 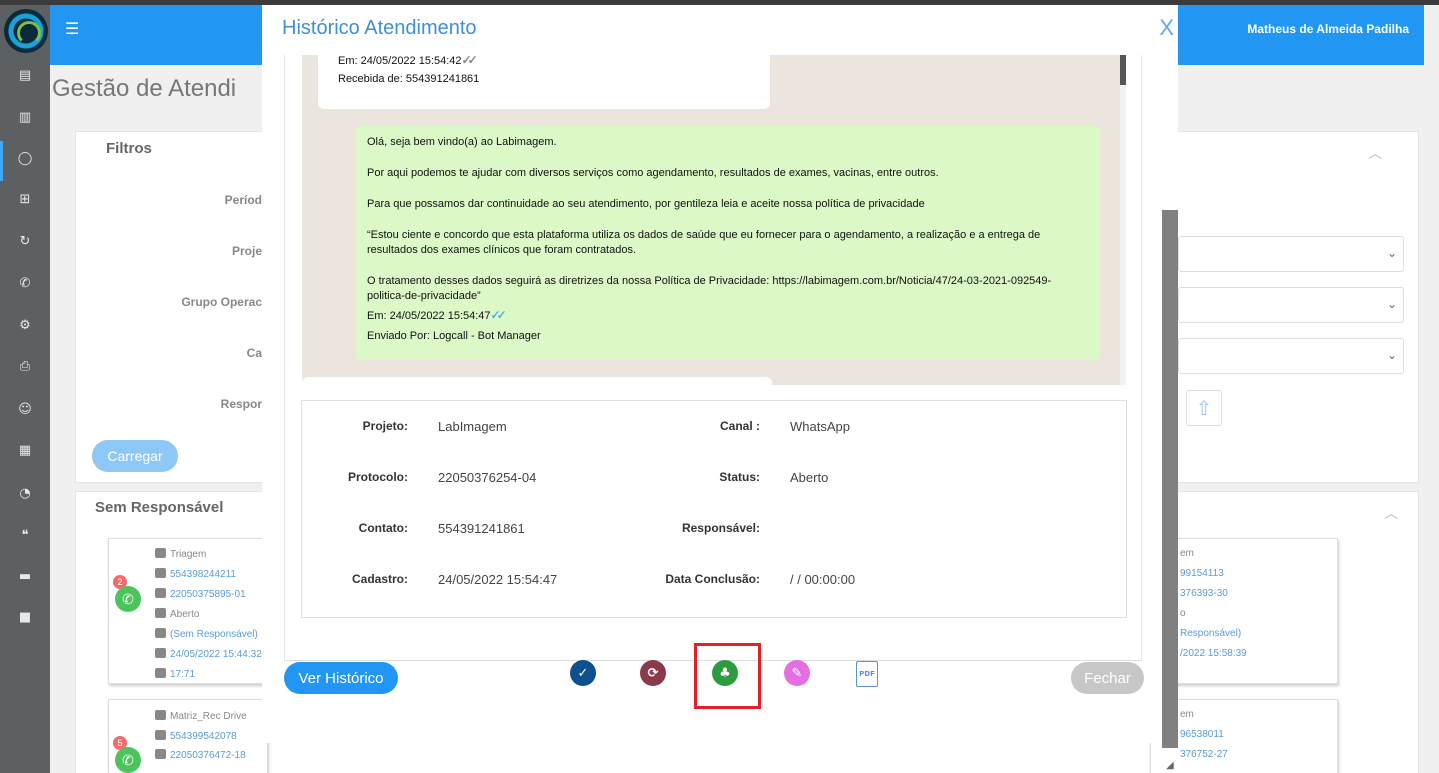 What do you see at coordinates (72, 28) in the screenshot?
I see `hamburger-icon: ☰` at bounding box center [72, 28].